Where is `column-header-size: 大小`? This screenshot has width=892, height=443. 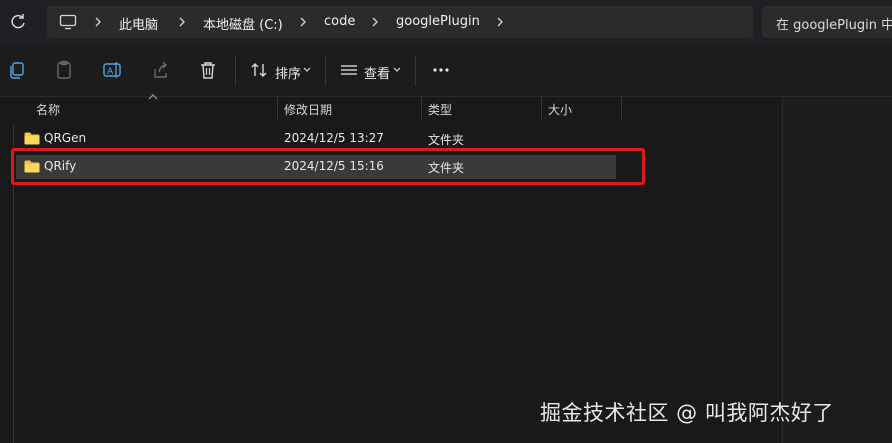 column-header-size: 大小 is located at coordinates (560, 109).